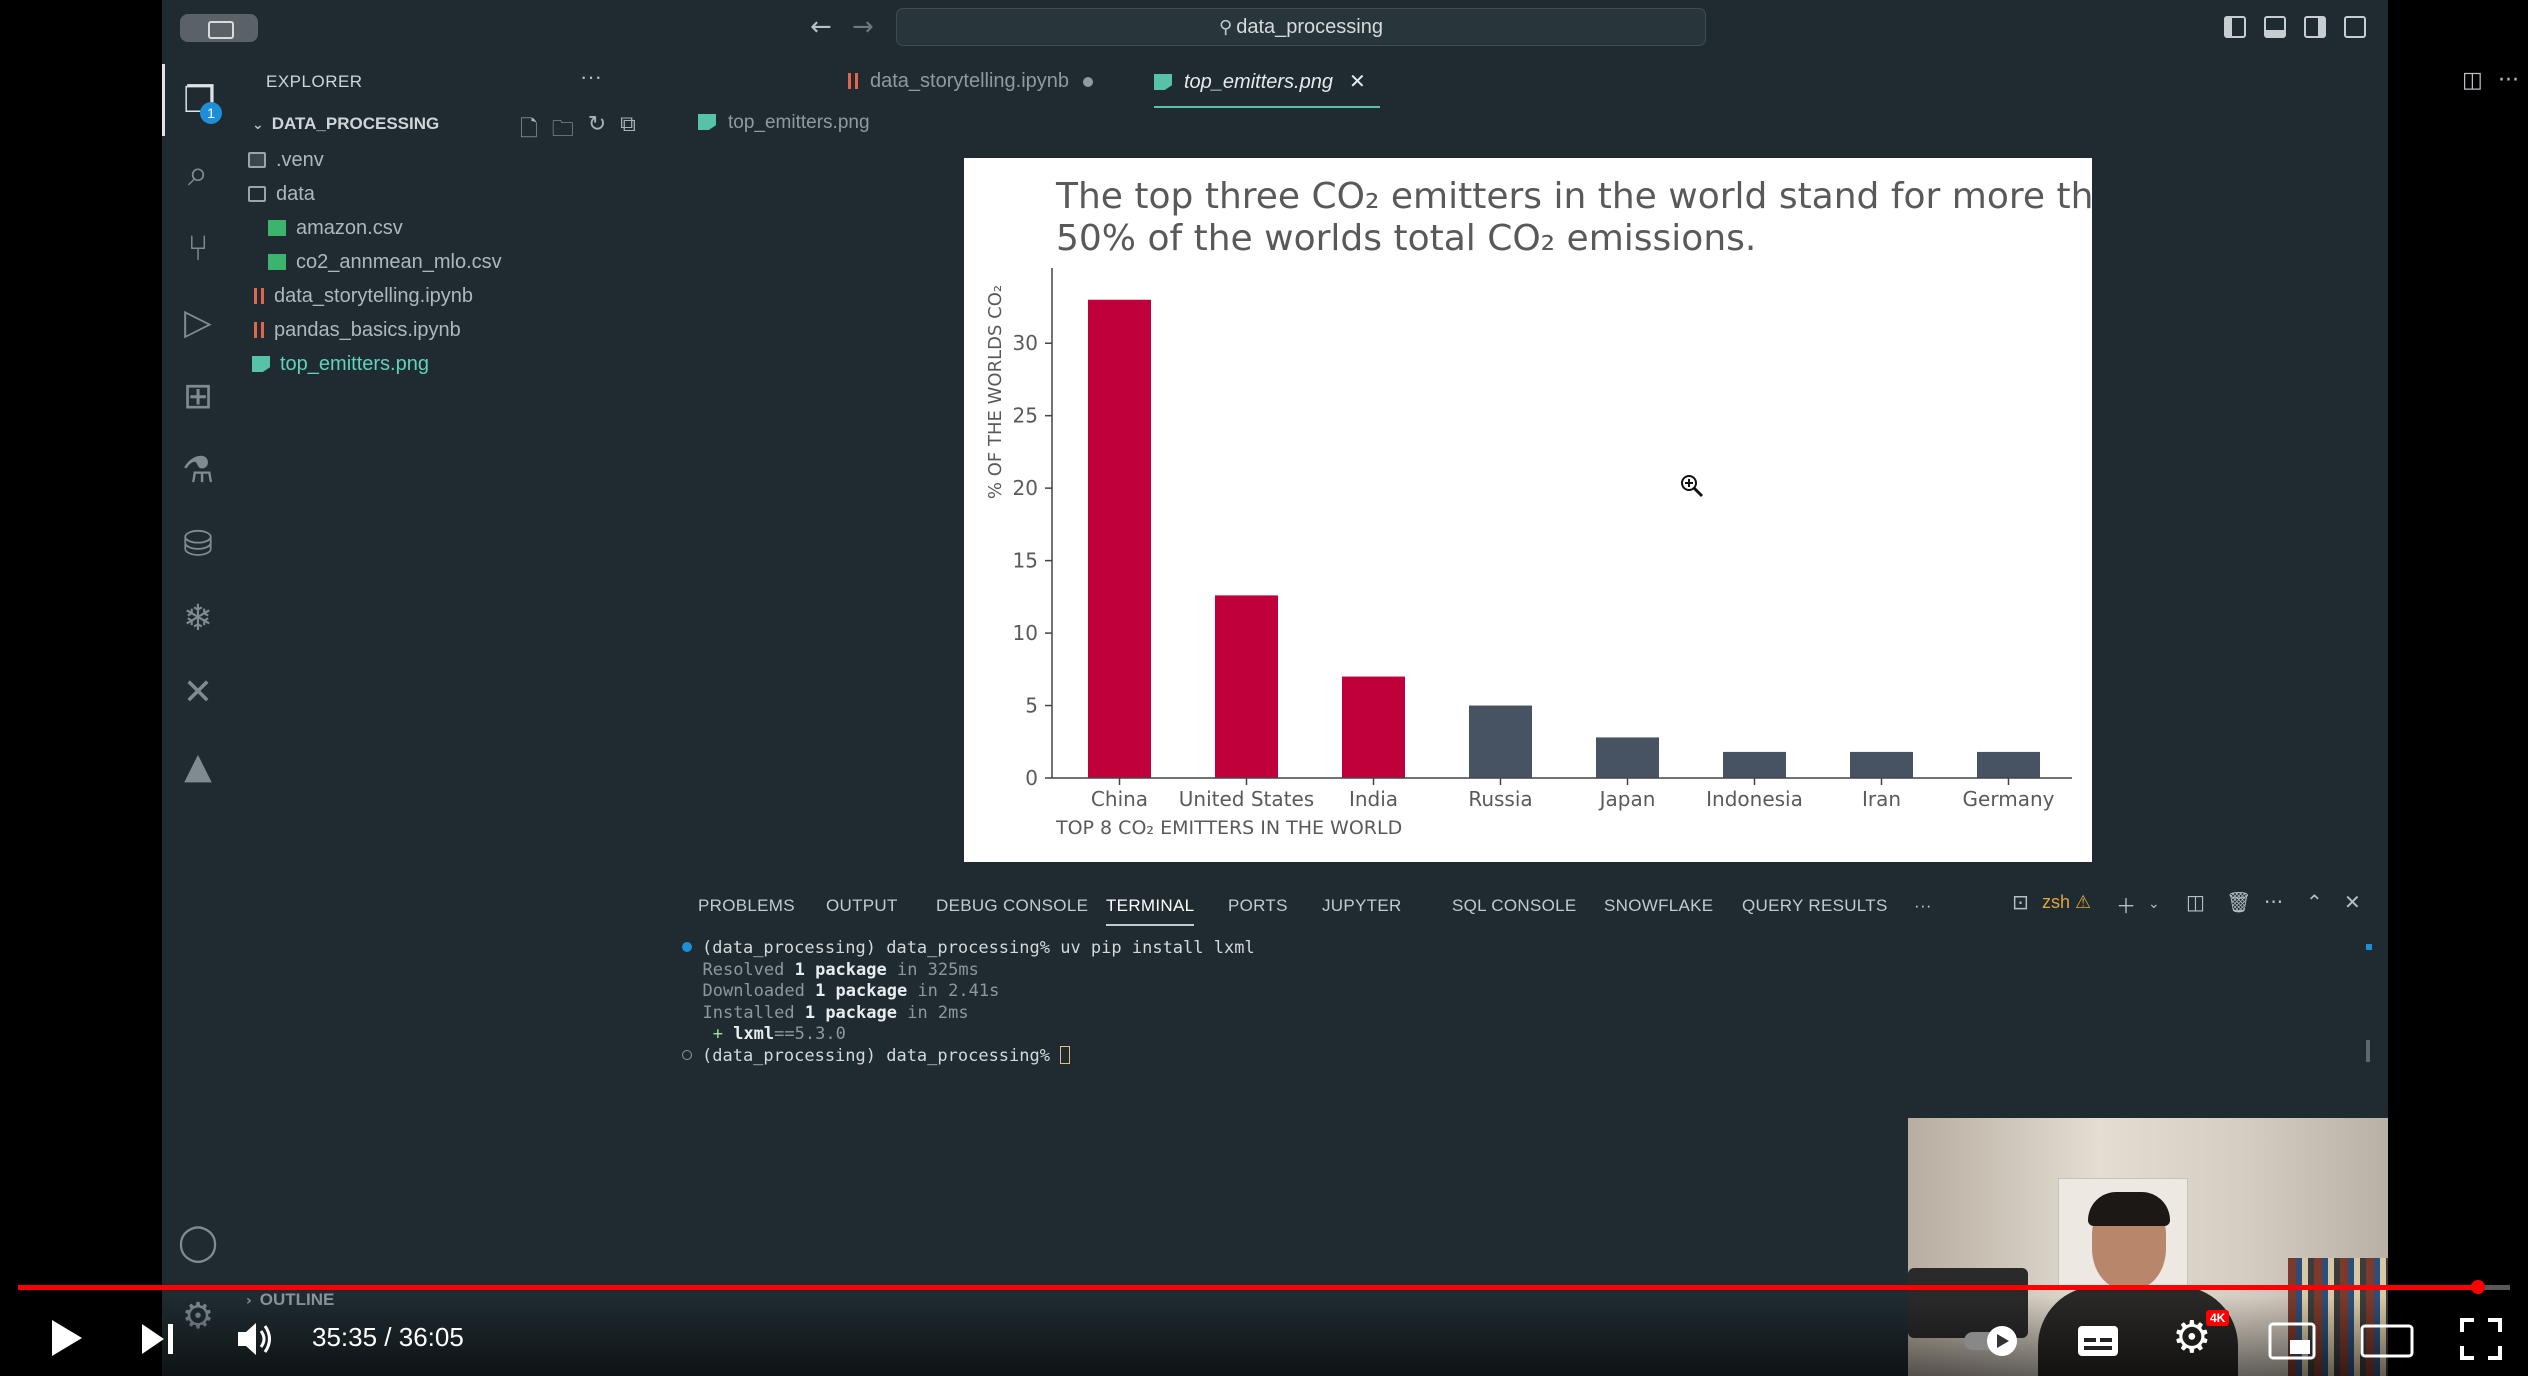 This screenshot has width=2528, height=1376. What do you see at coordinates (2477, 1287) in the screenshot?
I see `progress-scrubber` at bounding box center [2477, 1287].